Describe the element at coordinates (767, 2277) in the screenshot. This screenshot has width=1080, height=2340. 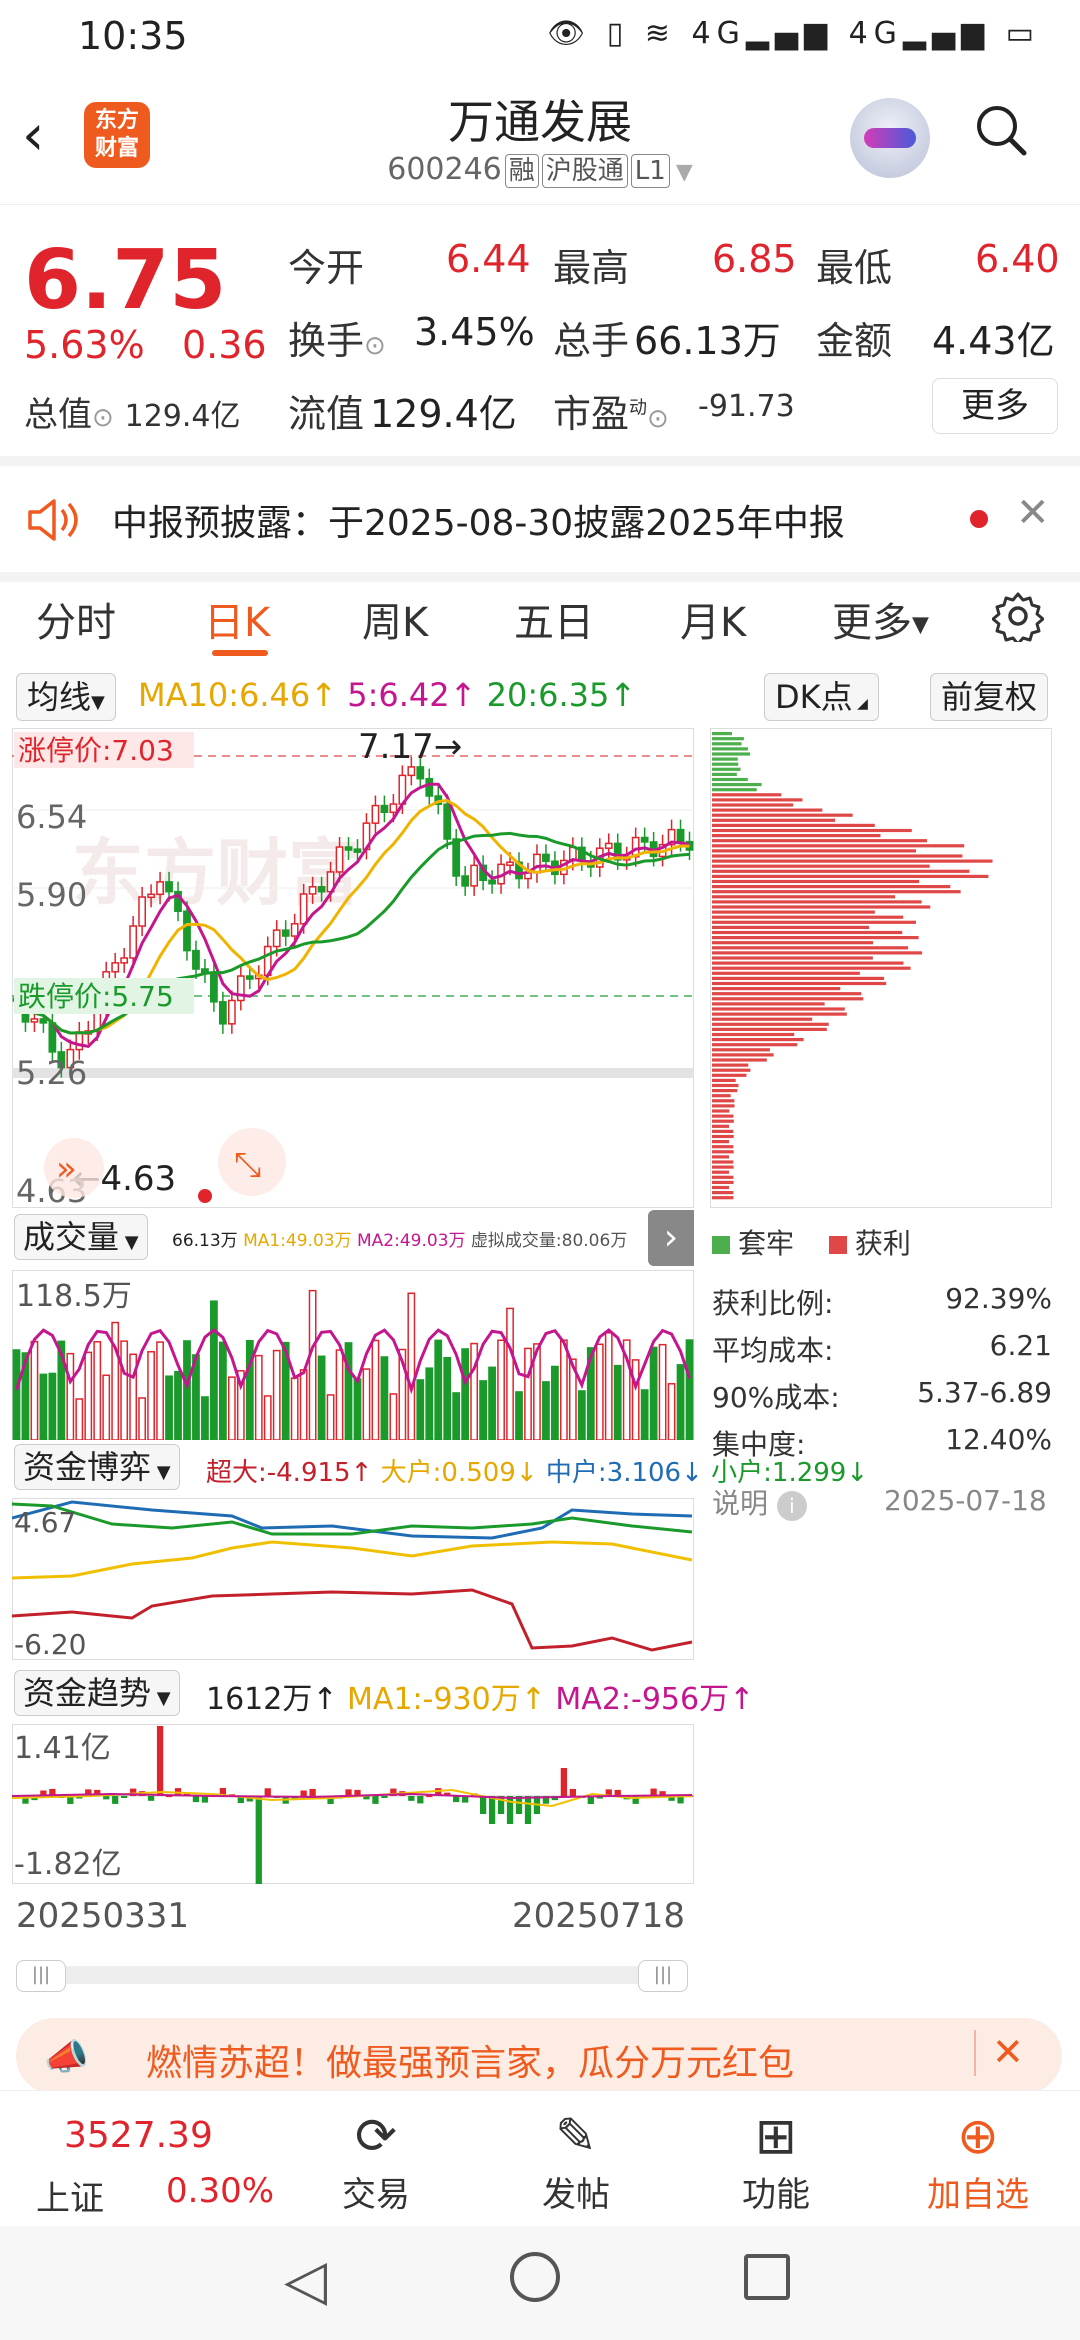
I see `recents-square-icon` at that location.